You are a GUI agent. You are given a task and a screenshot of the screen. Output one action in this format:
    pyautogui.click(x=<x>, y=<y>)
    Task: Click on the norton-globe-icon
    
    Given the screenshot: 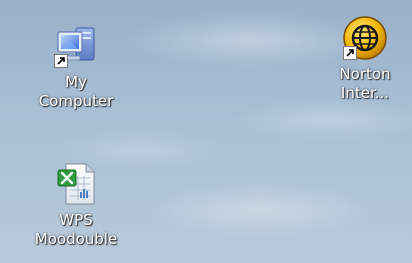 What is the action you would take?
    pyautogui.click(x=365, y=38)
    